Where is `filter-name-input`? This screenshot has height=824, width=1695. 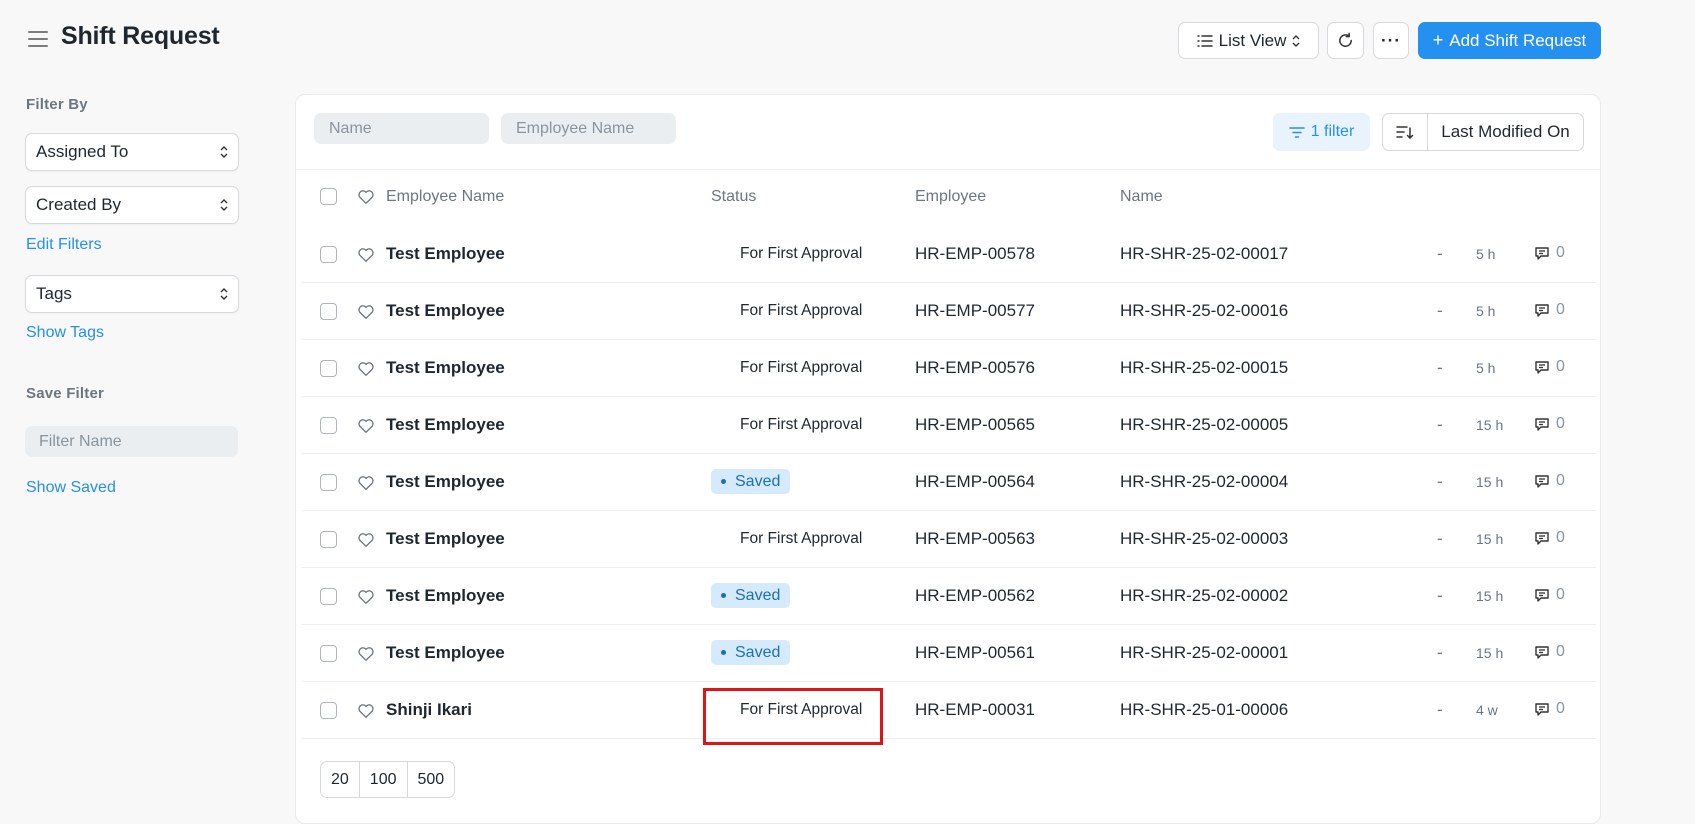
filter-name-input is located at coordinates (131, 441).